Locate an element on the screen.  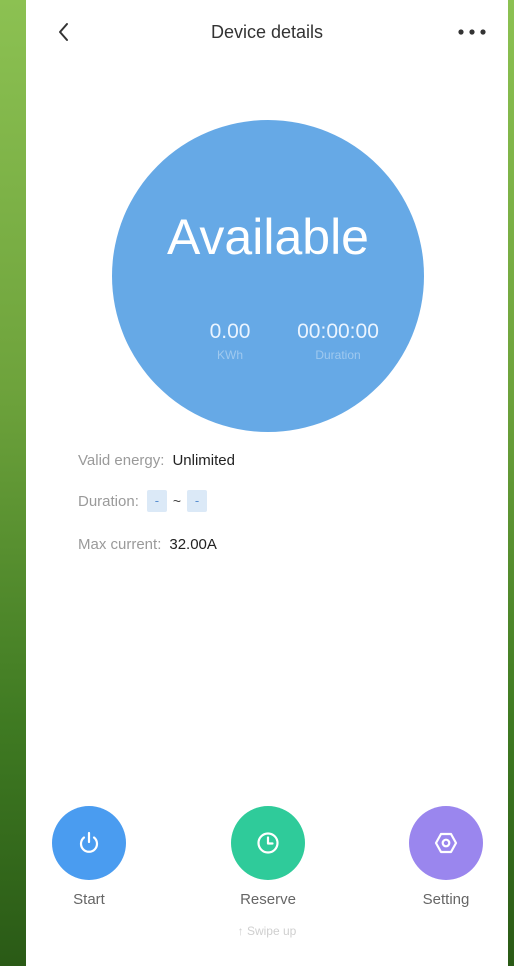
energy-value: 0.00 is located at coordinates (230, 331).